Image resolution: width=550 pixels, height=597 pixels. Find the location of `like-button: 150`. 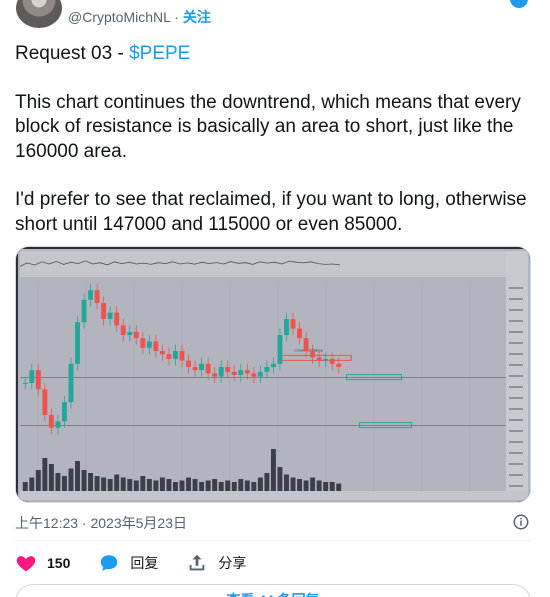

like-button: 150 is located at coordinates (42, 563).